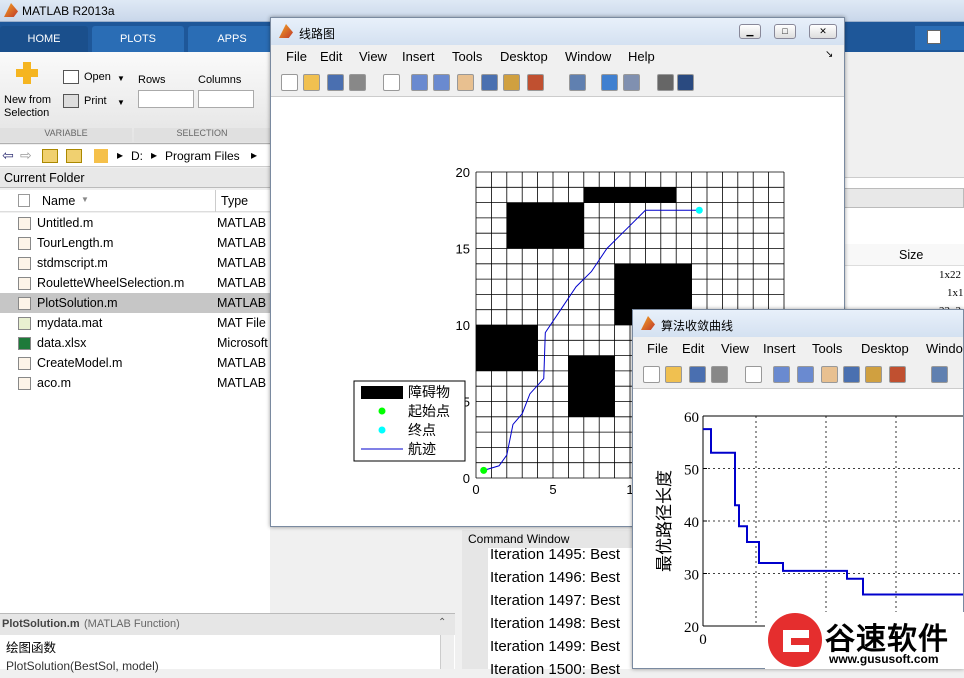 This screenshot has height=678, width=964. I want to click on collapse-icon: ⌃, so click(442, 622).